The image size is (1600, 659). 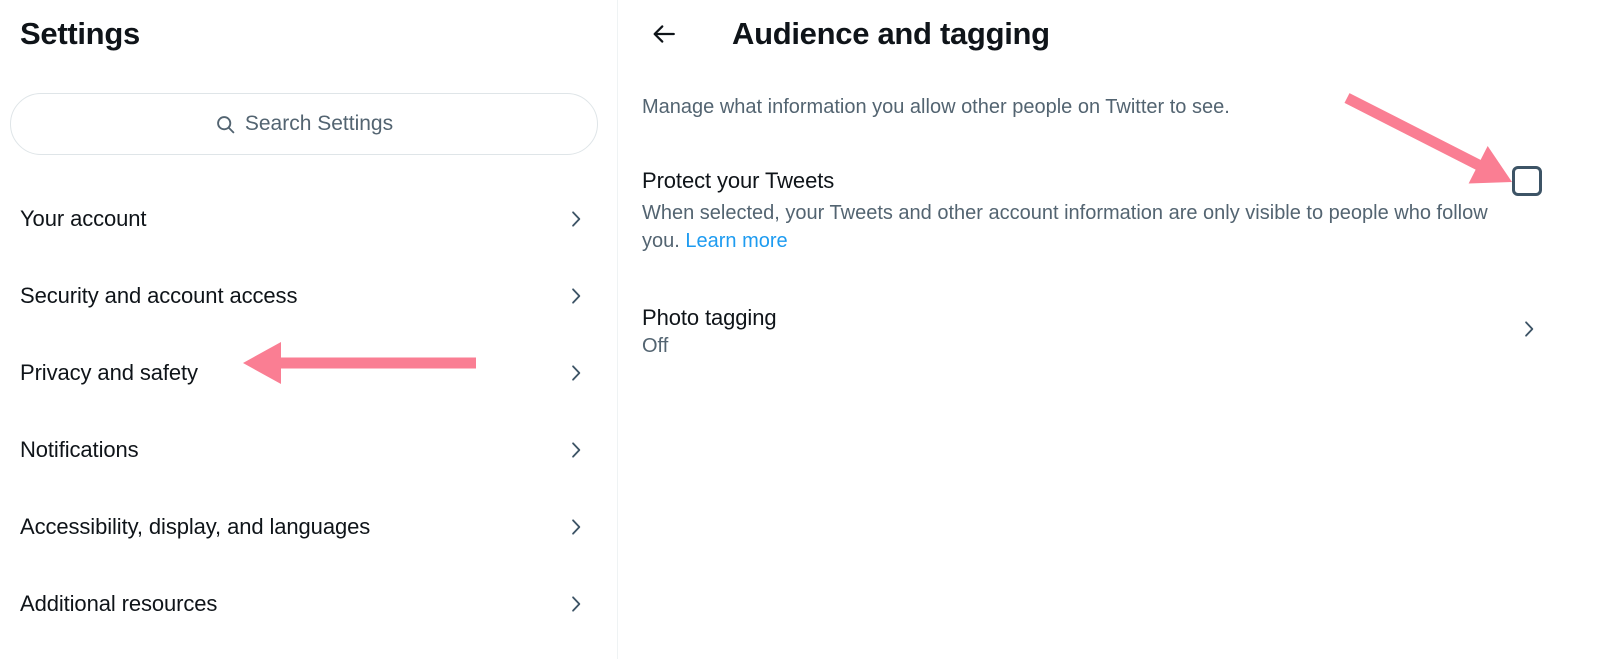 I want to click on sidebar-item-additional-resources: Additional resources, so click(x=308, y=603).